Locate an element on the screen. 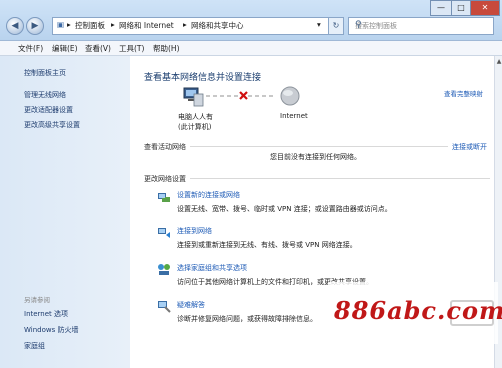  address-bar: ▣ ▸ 控制面板 ▸ 网络和 Internet ▸ 网络和共享中心 ▾ is located at coordinates (196, 26).